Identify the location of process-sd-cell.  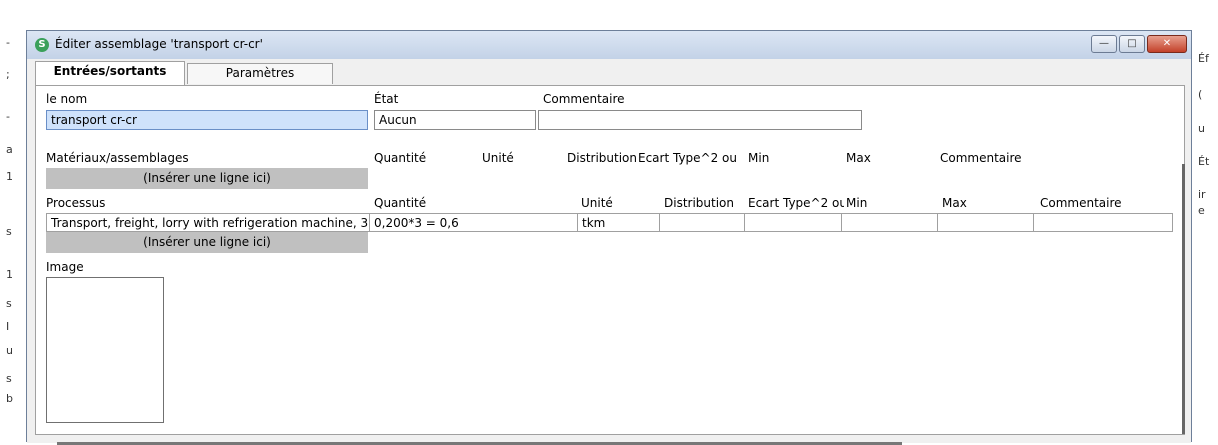
(793, 222).